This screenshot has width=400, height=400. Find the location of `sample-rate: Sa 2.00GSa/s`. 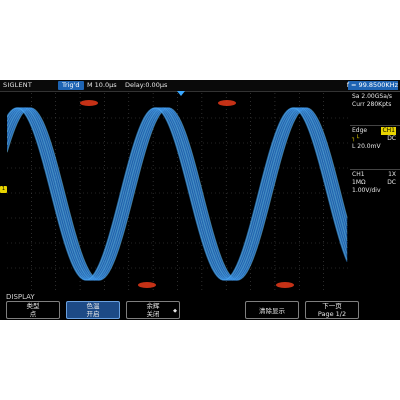

sample-rate: Sa 2.00GSa/s is located at coordinates (372, 96).